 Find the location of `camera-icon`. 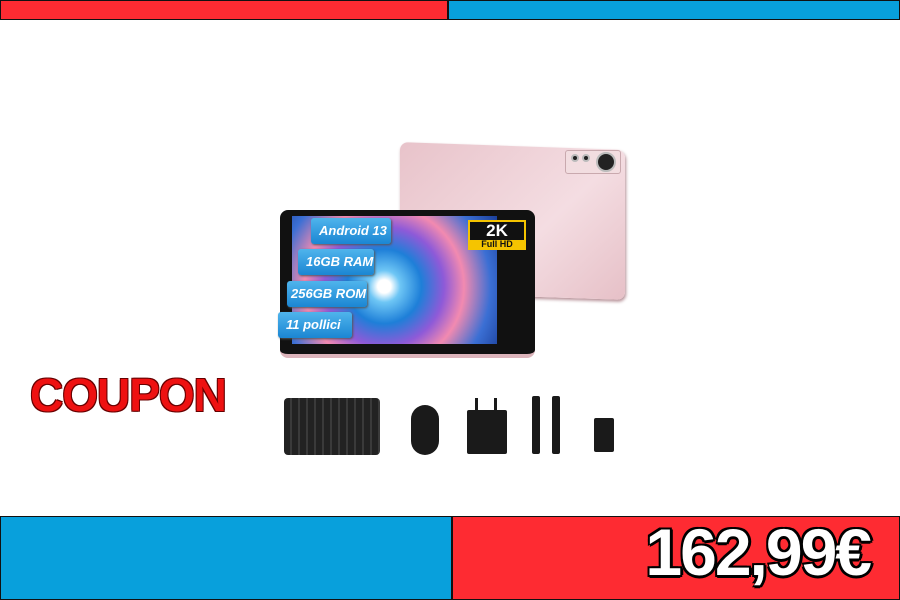

camera-icon is located at coordinates (593, 162).